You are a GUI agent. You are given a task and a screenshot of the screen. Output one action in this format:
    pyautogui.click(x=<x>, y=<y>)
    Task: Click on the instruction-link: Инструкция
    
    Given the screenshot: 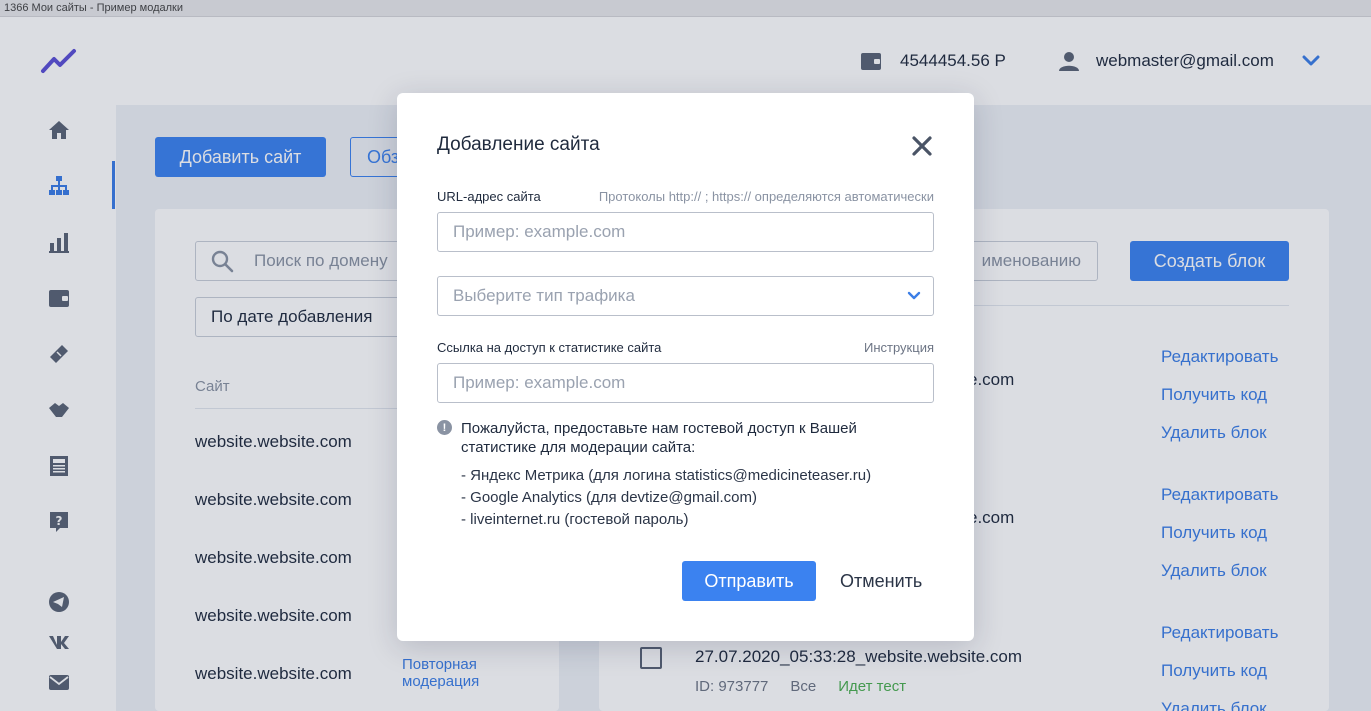 What is the action you would take?
    pyautogui.click(x=899, y=347)
    